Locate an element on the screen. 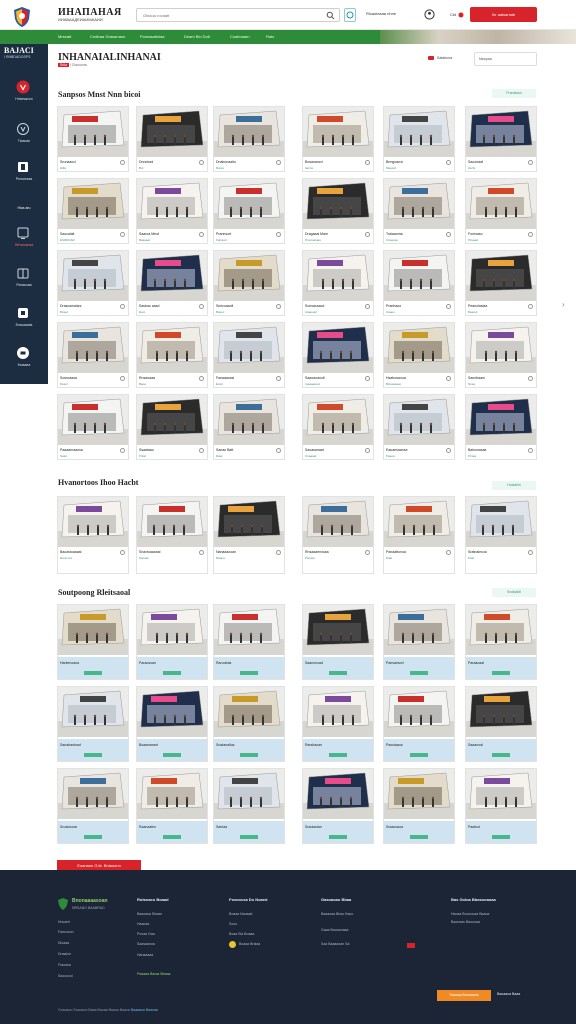  product-card: Ssaataau Pnlat is located at coordinates (172, 427).